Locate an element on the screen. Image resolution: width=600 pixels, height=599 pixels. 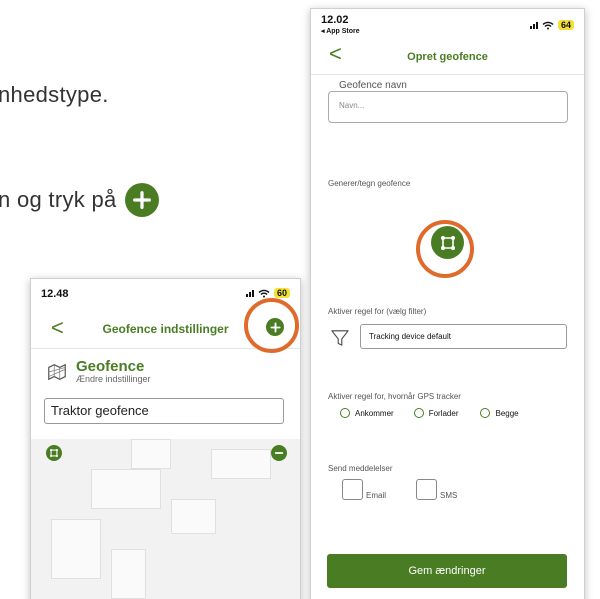
instruction-text-line2: n og tryk på is located at coordinates (79, 200).